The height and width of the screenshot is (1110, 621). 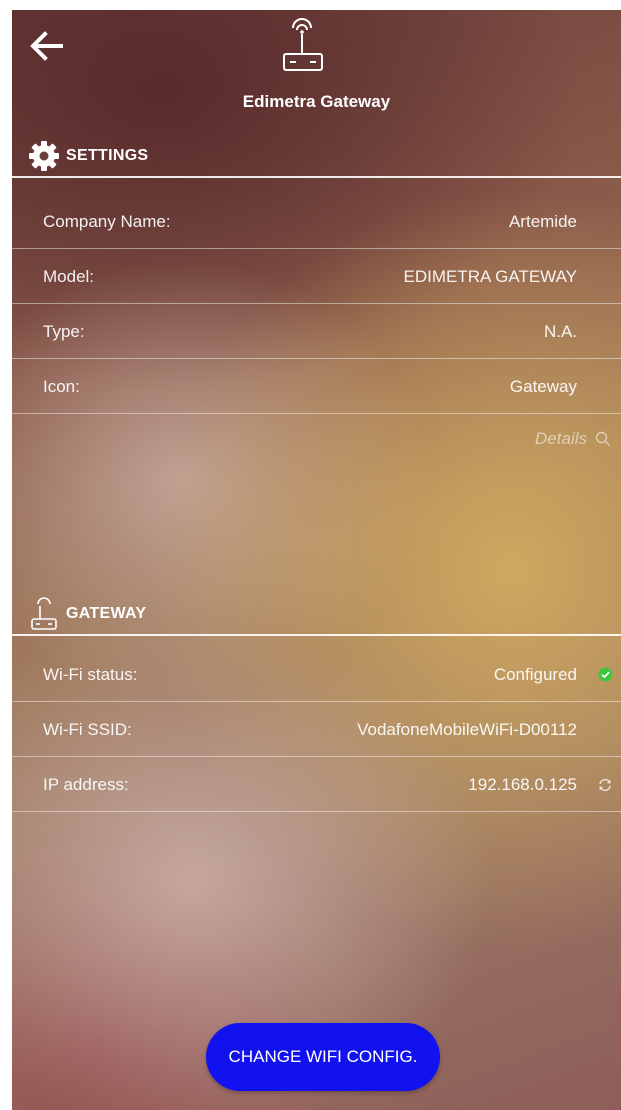 What do you see at coordinates (467, 729) in the screenshot?
I see `row-value: VodafoneMobileWiFi-D00112` at bounding box center [467, 729].